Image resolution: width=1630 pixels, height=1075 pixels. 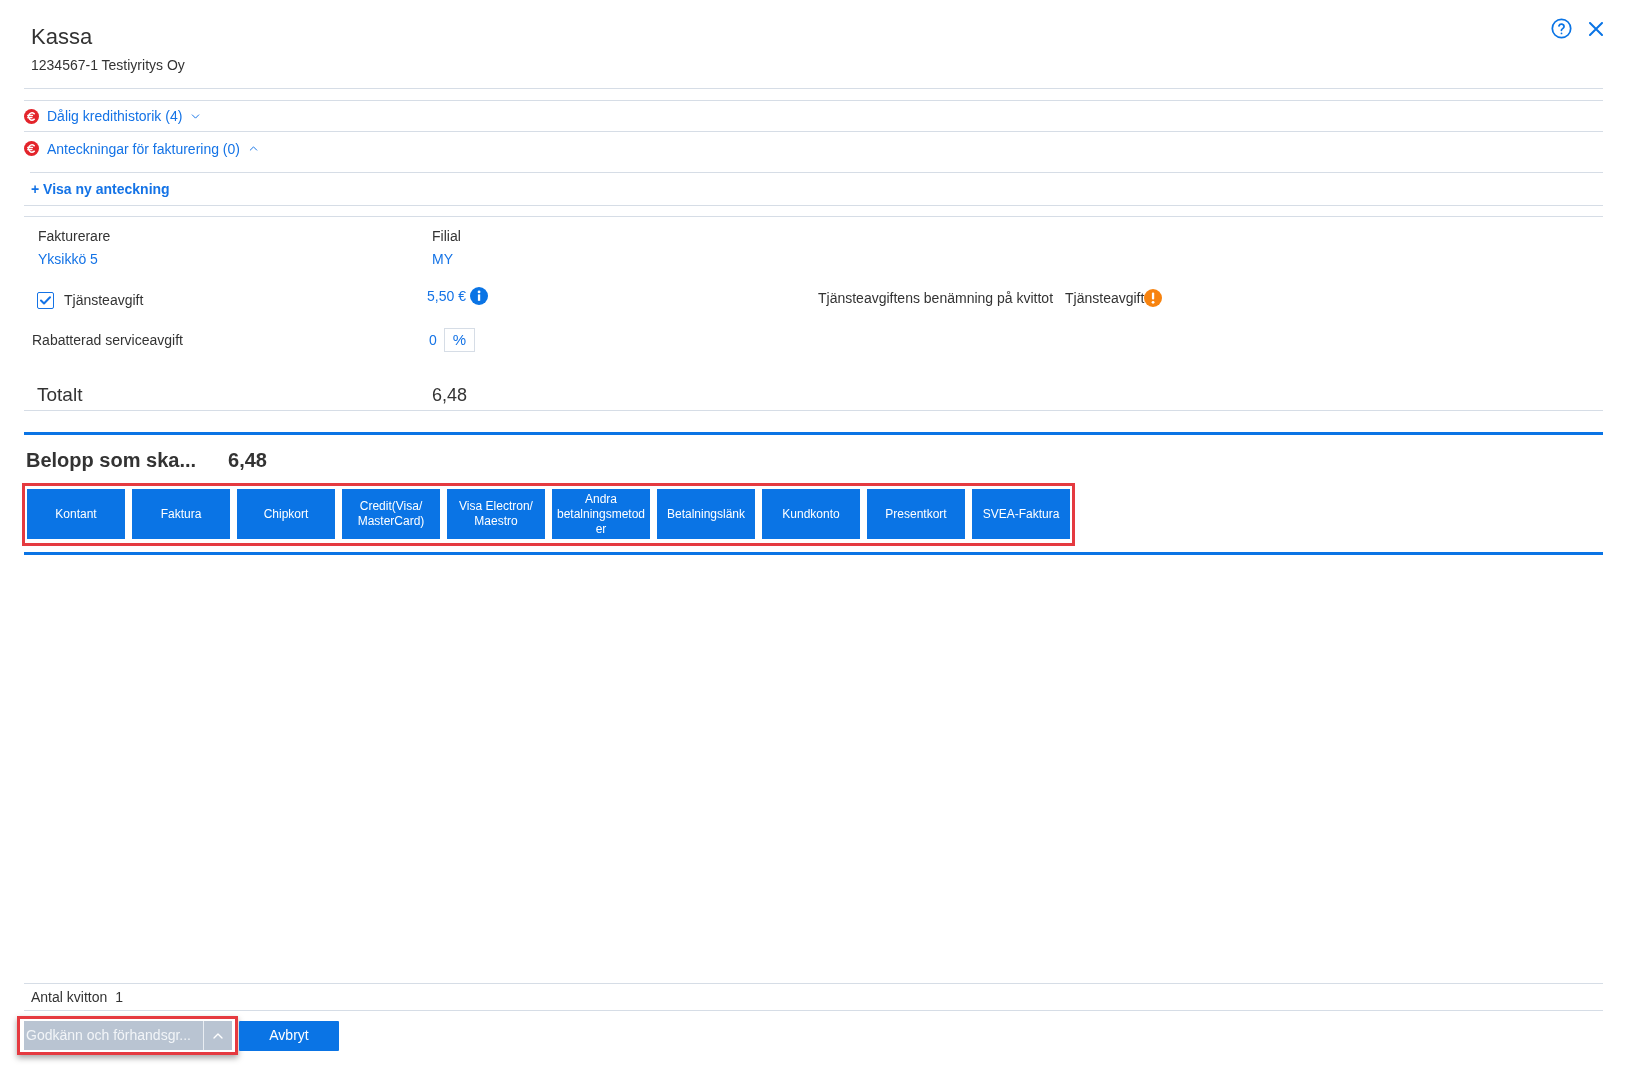 What do you see at coordinates (289, 1035) in the screenshot?
I see `cancel-button: Avbryt` at bounding box center [289, 1035].